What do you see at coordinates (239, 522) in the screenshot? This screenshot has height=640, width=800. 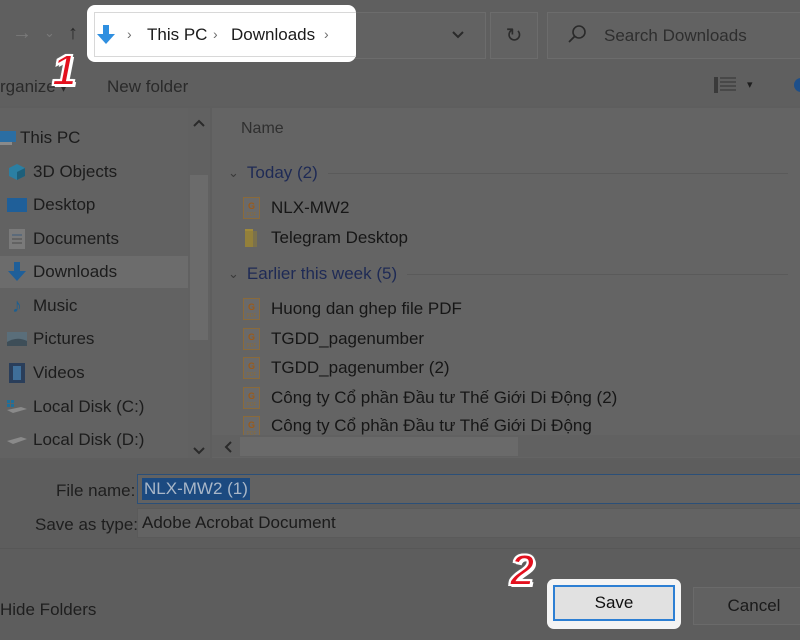 I see `save-as-type-value: Adobe Acrobat Document` at bounding box center [239, 522].